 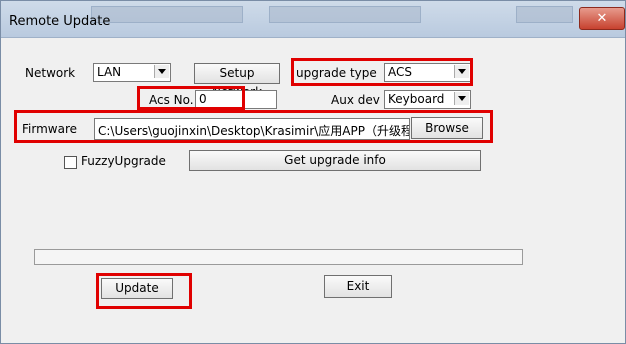 What do you see at coordinates (335, 160) in the screenshot?
I see `get-upgrade-info-button: Get upgrade info` at bounding box center [335, 160].